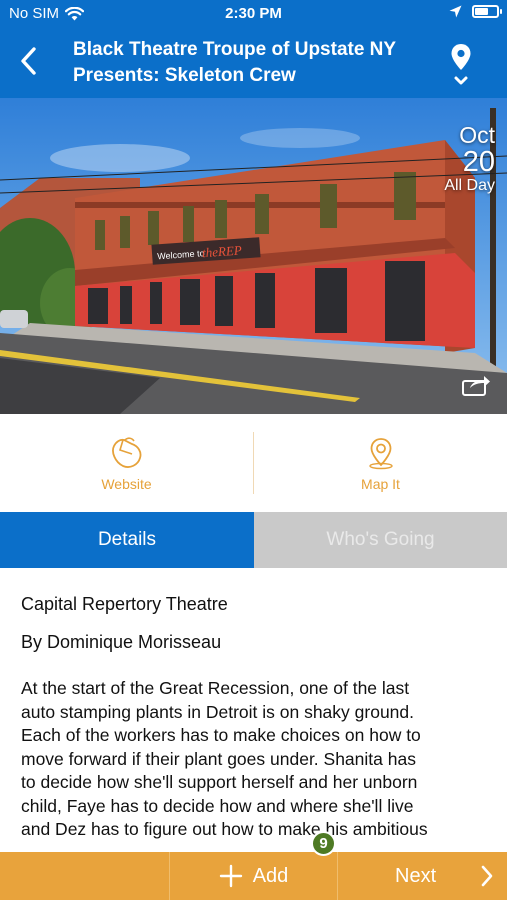 This screenshot has width=507, height=900. I want to click on date-month: Oct, so click(477, 135).